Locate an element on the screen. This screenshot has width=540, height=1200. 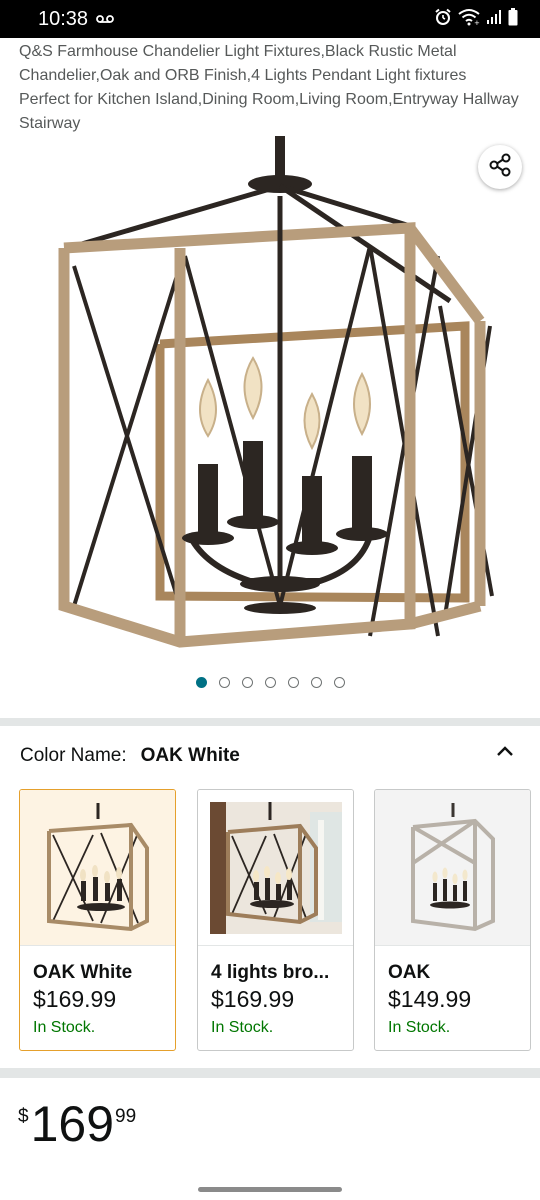
variant-card-oak-white: OAK White $169.99 In Stock. is located at coordinates (97, 920).